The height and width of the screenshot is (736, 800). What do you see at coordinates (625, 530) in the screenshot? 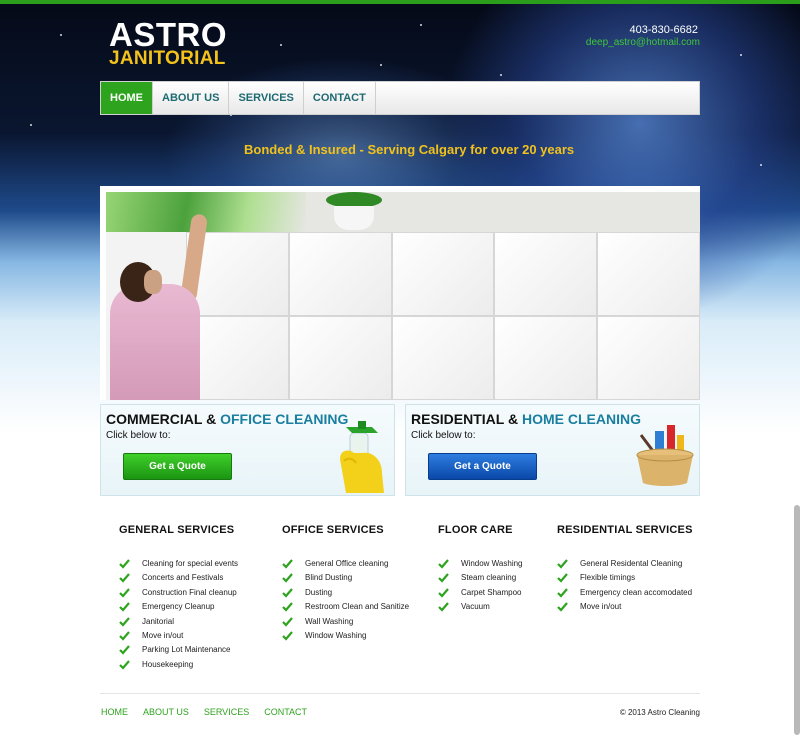
I see `column-heading: RESIDENTIAL SERVICES` at bounding box center [625, 530].